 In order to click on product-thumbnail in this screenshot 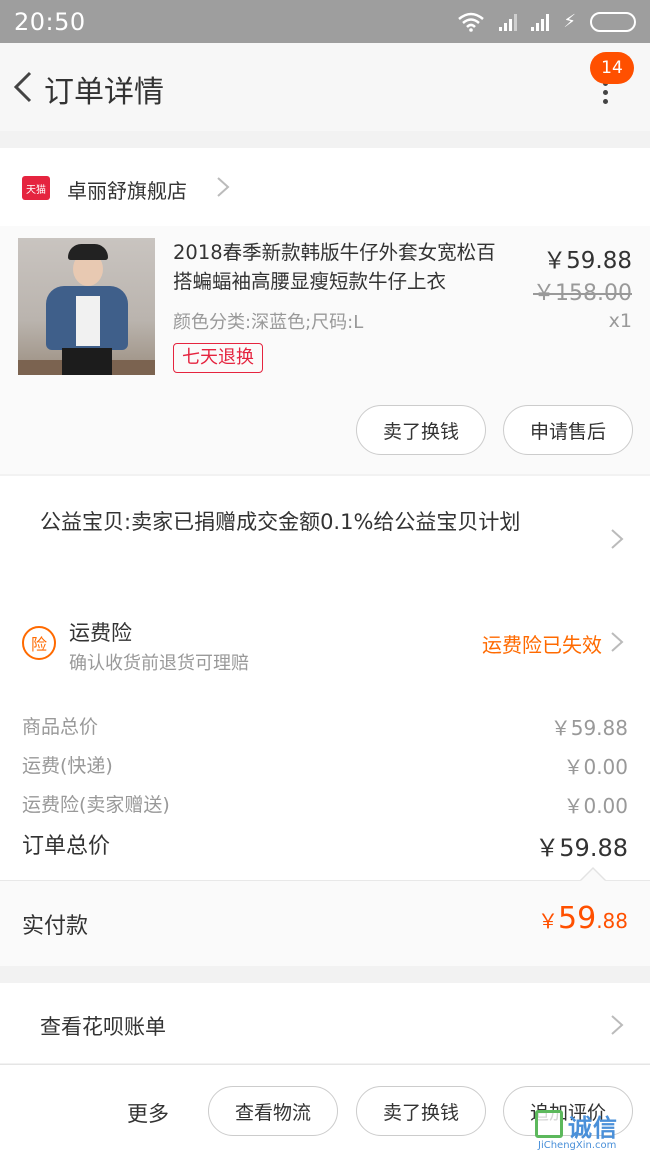, I will do `click(86, 306)`.